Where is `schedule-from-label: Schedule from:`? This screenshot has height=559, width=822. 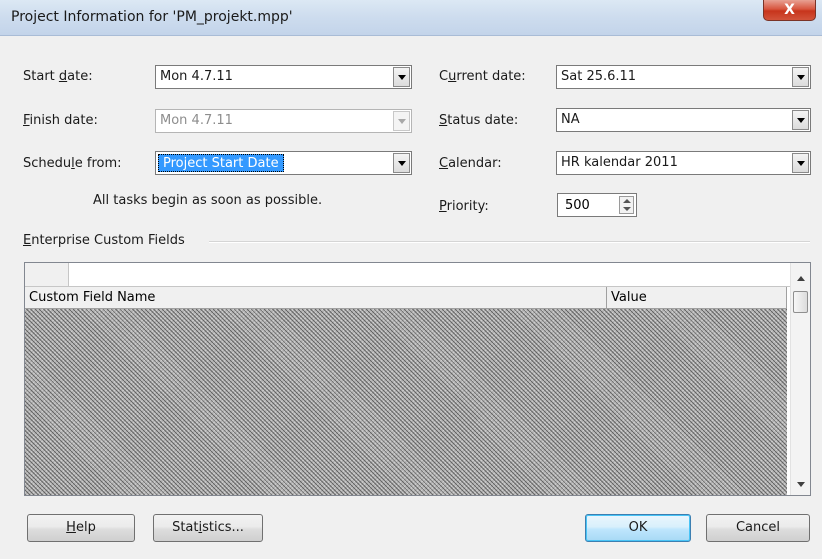
schedule-from-label: Schedule from: is located at coordinates (72, 163).